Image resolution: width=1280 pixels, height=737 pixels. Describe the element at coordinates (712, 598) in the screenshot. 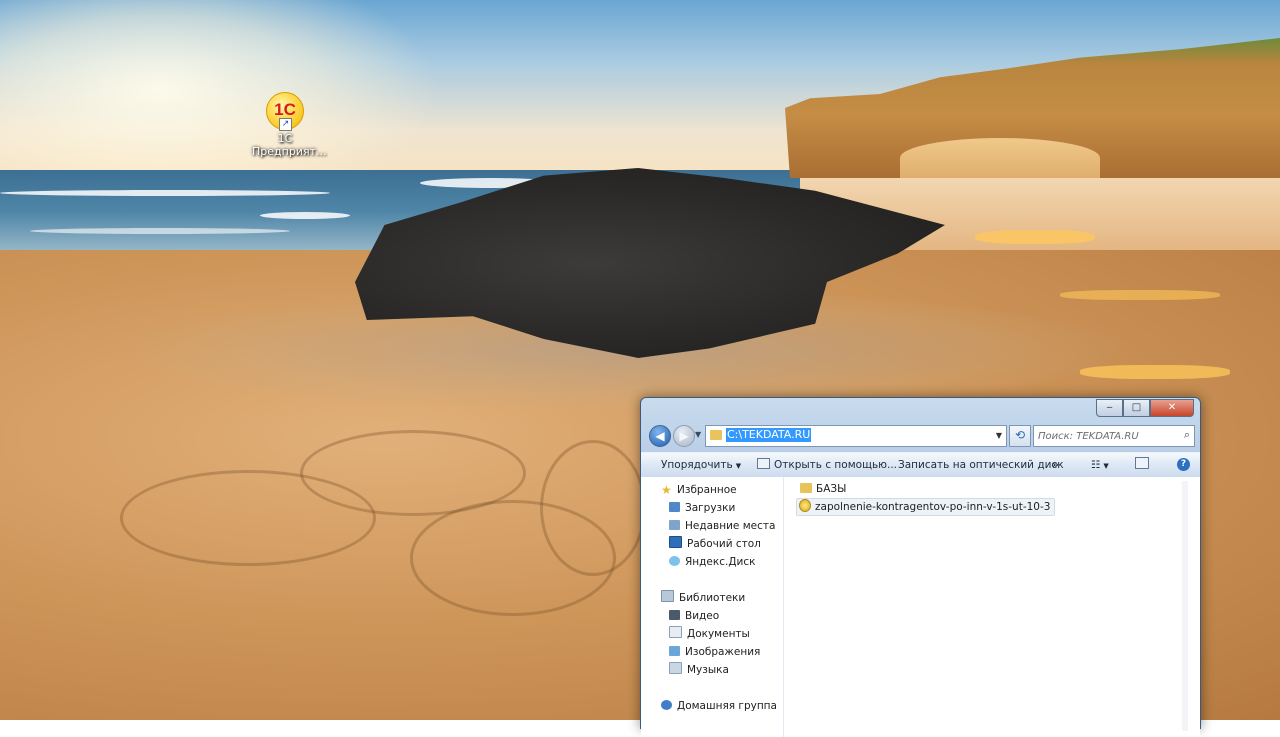

I see `nav-label: Библиотеки` at that location.